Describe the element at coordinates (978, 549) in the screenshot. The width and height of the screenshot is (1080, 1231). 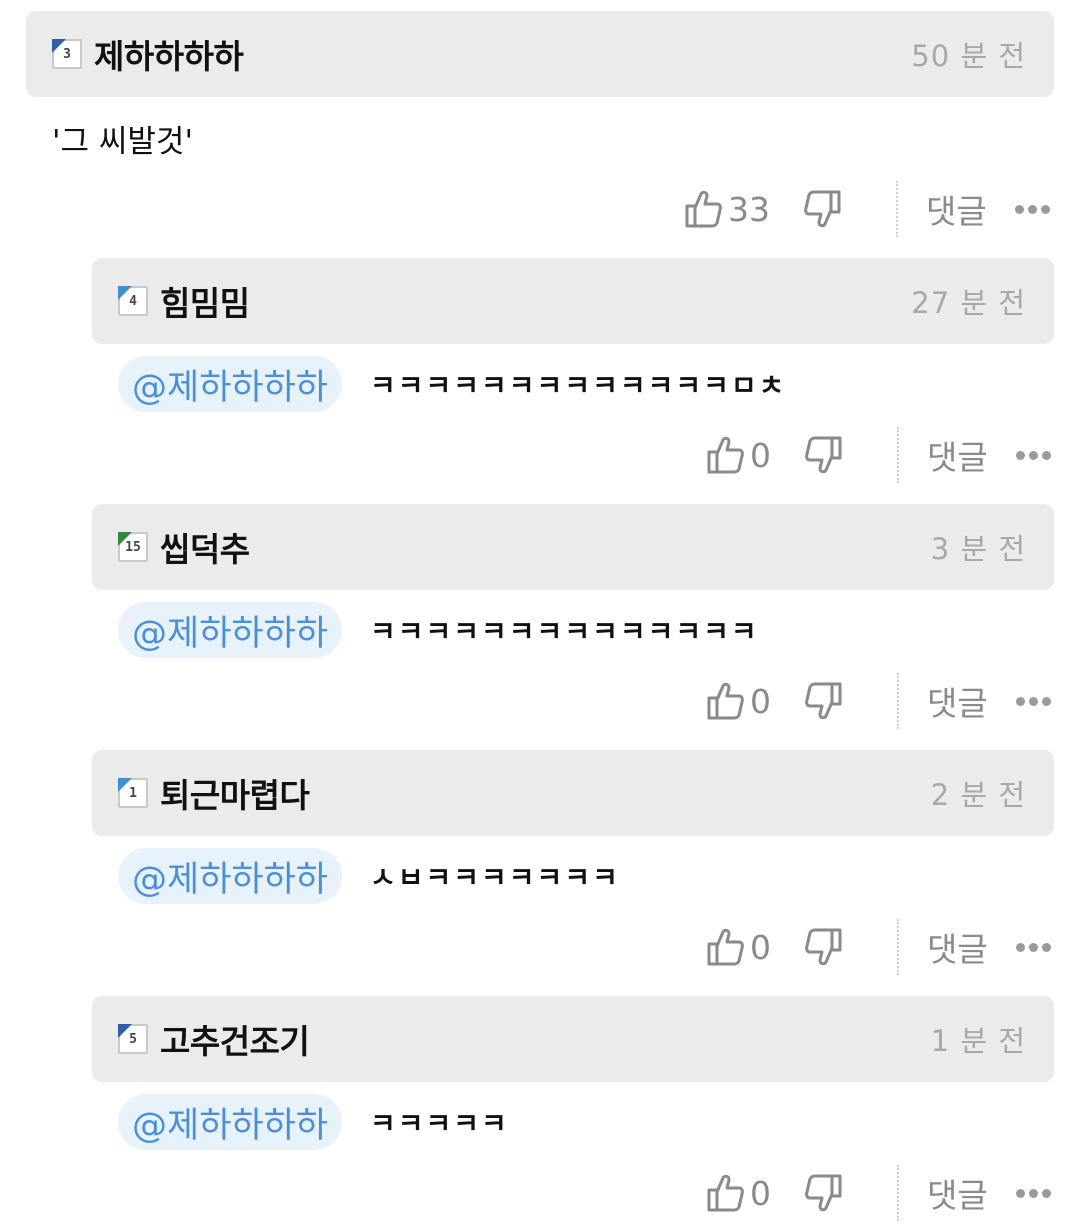
I see `comment-time: 3 분 전` at that location.